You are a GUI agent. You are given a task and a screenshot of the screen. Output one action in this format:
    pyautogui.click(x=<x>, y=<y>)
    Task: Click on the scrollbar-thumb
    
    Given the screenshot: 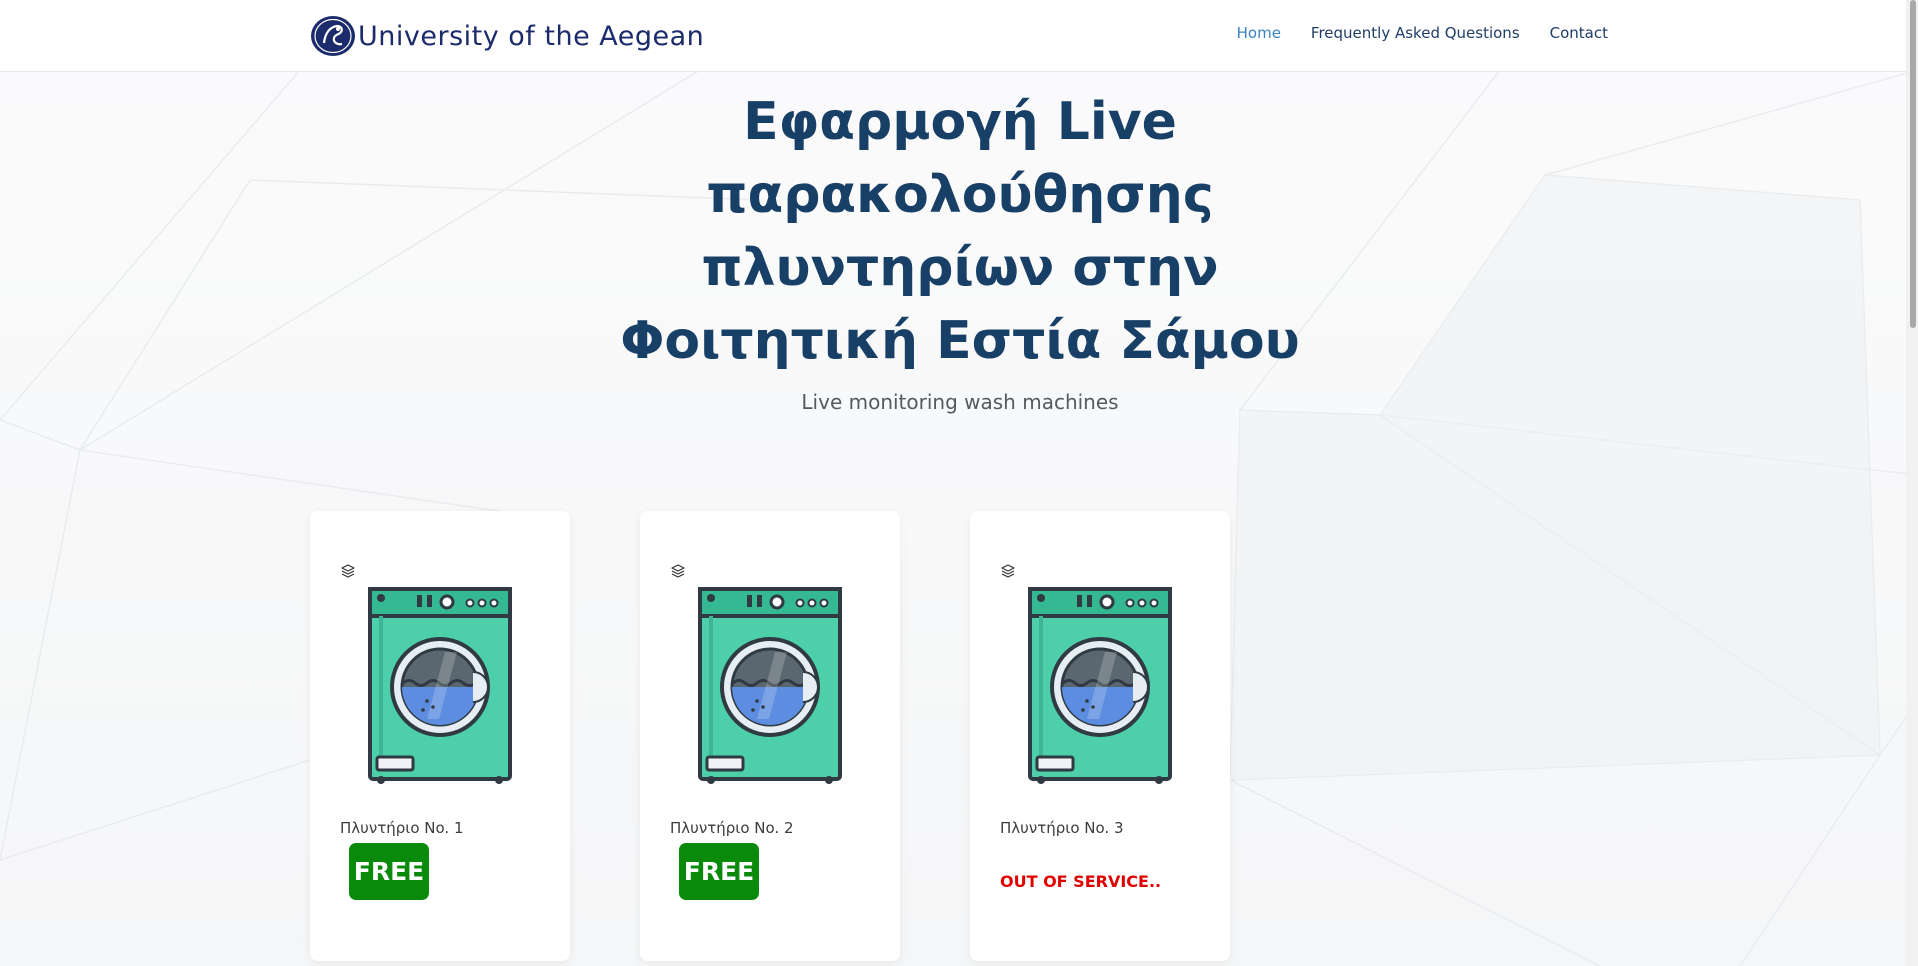 What is the action you would take?
    pyautogui.click(x=1913, y=164)
    